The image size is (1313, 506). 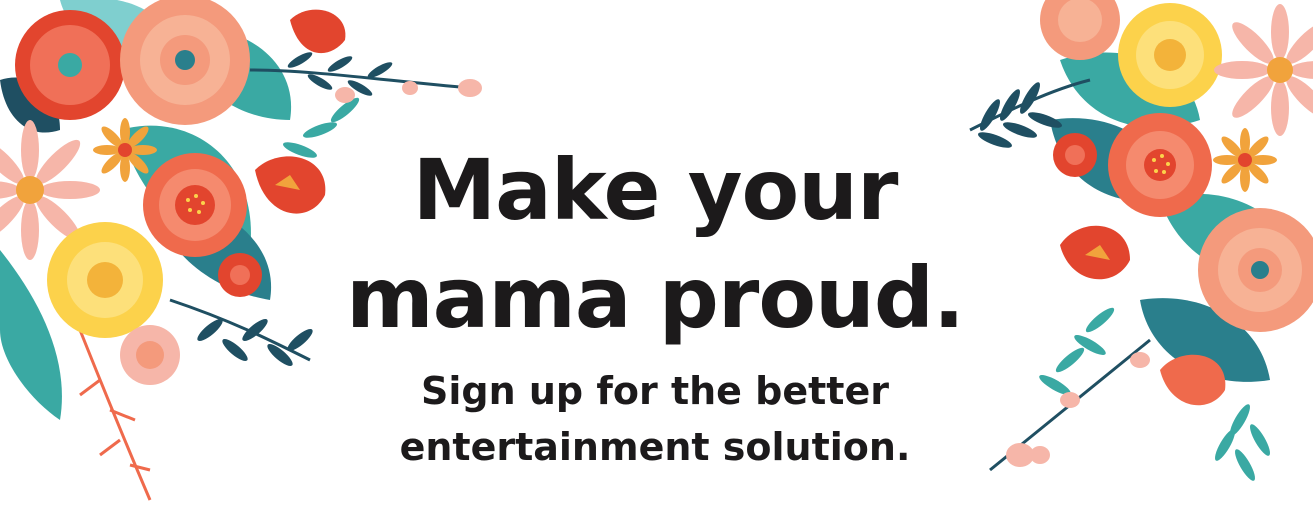 What do you see at coordinates (654, 391) in the screenshot?
I see `subheadline-line-1: Sign up for the better` at bounding box center [654, 391].